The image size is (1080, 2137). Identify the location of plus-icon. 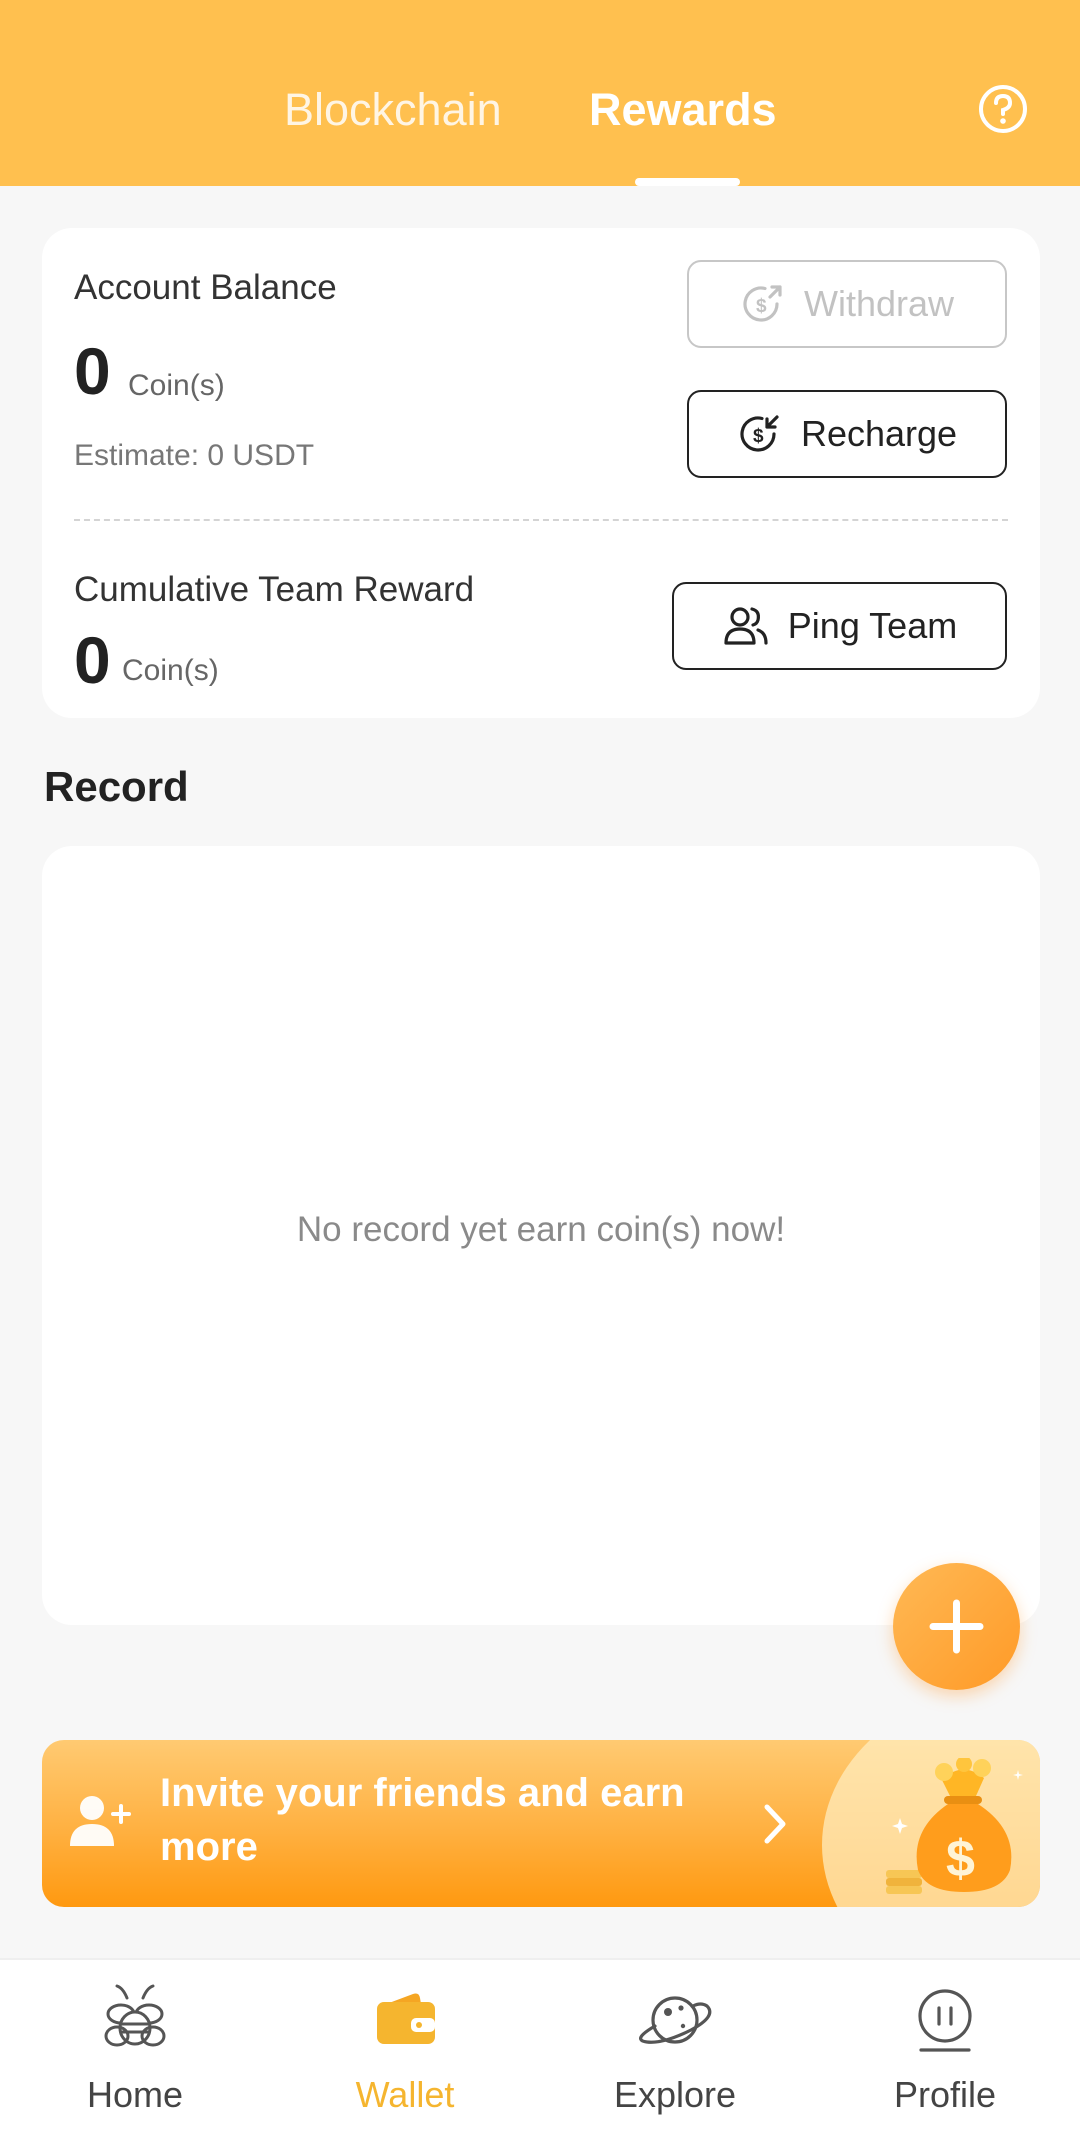
(956, 1626).